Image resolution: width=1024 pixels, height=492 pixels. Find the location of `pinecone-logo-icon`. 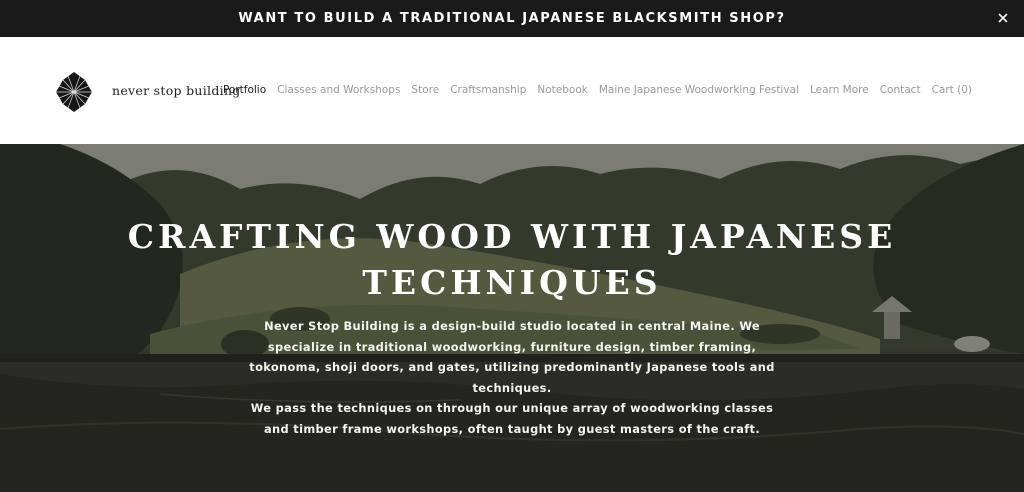

pinecone-logo-icon is located at coordinates (74, 92).